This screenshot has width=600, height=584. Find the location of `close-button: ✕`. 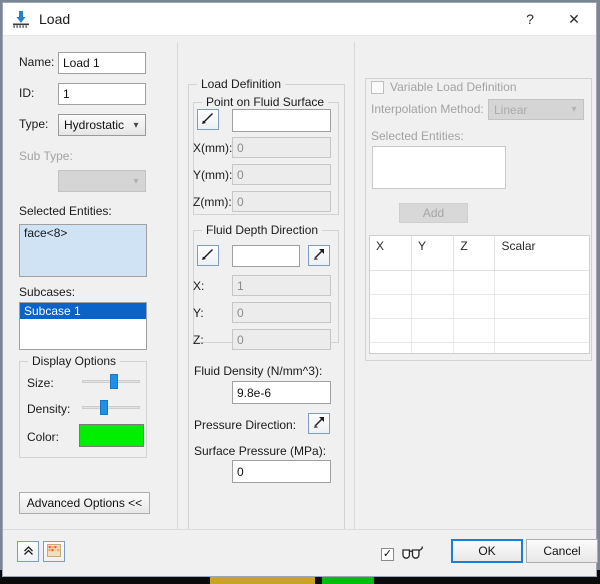

close-button: ✕ is located at coordinates (574, 19).